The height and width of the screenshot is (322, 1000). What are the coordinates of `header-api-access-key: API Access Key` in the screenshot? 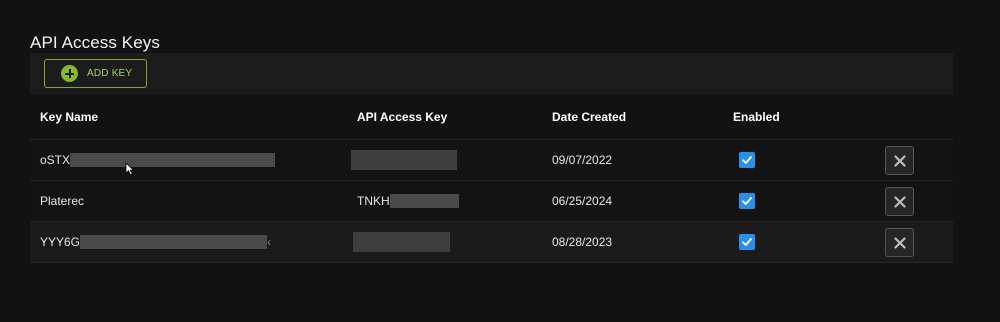 It's located at (402, 116).